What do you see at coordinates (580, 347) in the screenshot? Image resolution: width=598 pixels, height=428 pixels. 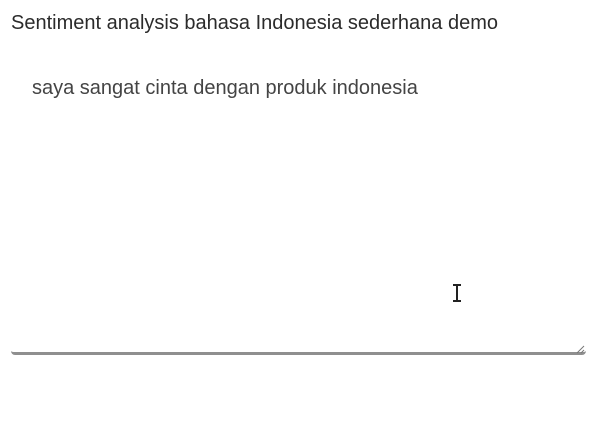 I see `resize-grip-icon` at bounding box center [580, 347].